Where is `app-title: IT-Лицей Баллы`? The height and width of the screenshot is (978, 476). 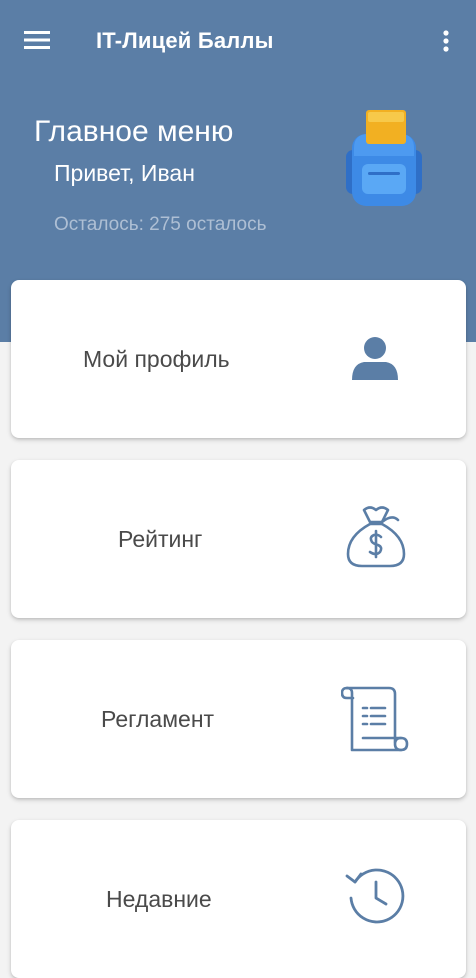 app-title: IT-Лицей Баллы is located at coordinates (185, 40).